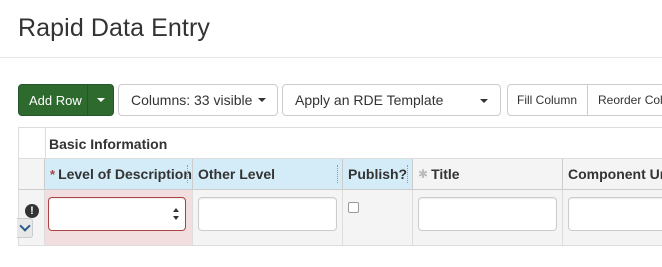 The width and height of the screenshot is (662, 267). What do you see at coordinates (31, 174) in the screenshot?
I see `header-gutter` at bounding box center [31, 174].